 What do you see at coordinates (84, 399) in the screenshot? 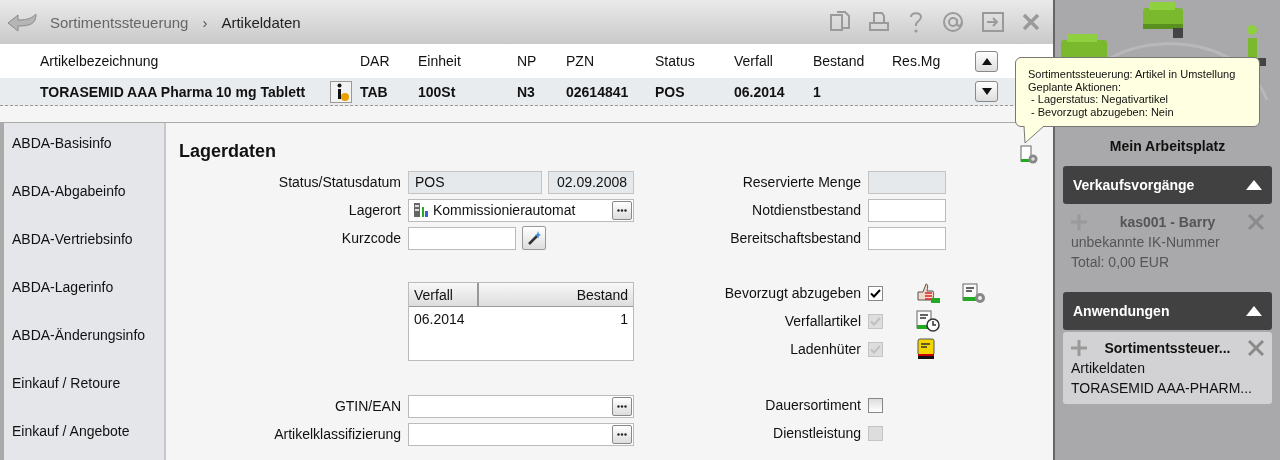
I see `sidebar-item: Einkauf / Retoure` at bounding box center [84, 399].